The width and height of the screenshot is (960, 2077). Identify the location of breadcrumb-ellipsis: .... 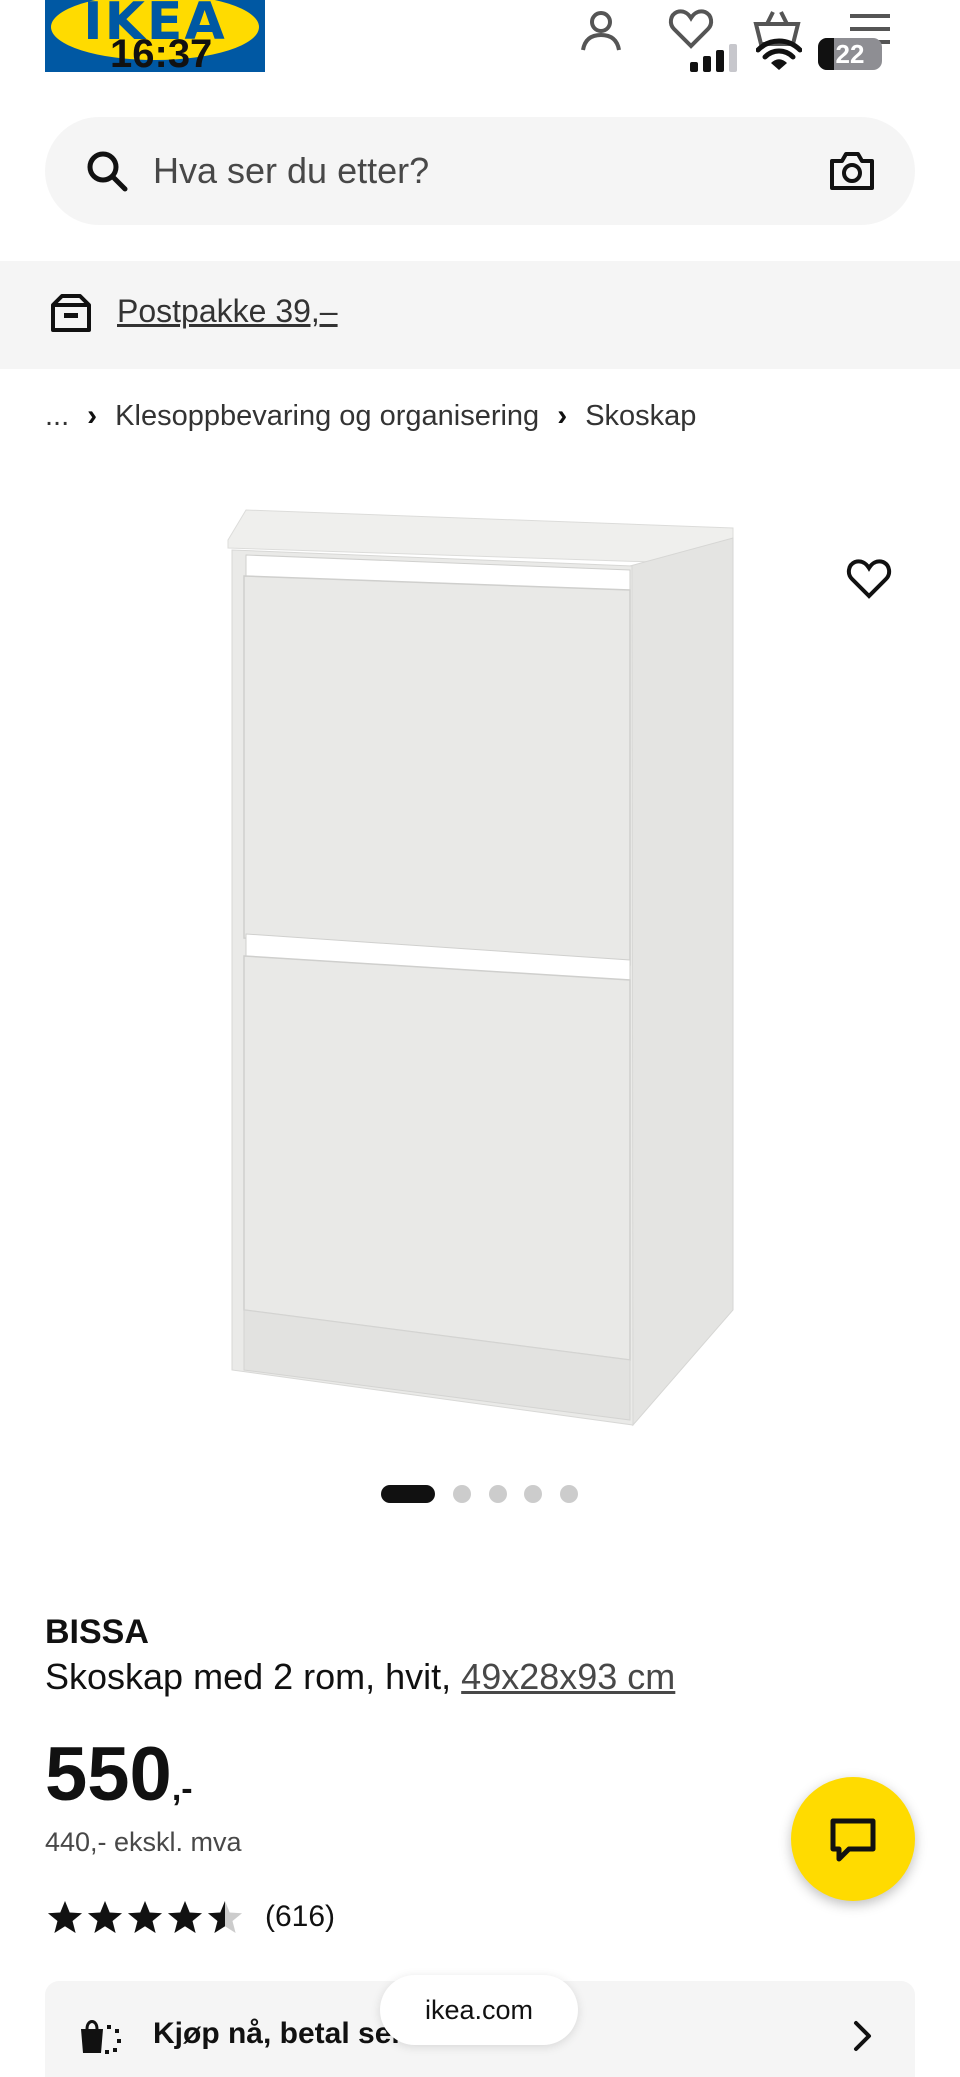
(57, 416).